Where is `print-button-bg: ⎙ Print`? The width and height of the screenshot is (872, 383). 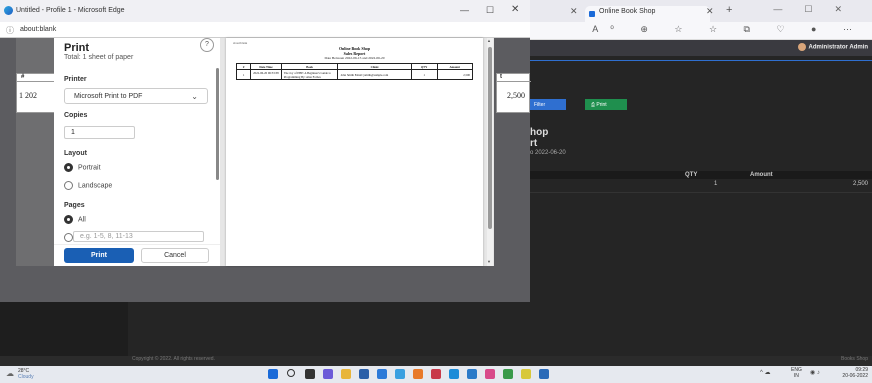
print-button-bg: ⎙ Print is located at coordinates (606, 104).